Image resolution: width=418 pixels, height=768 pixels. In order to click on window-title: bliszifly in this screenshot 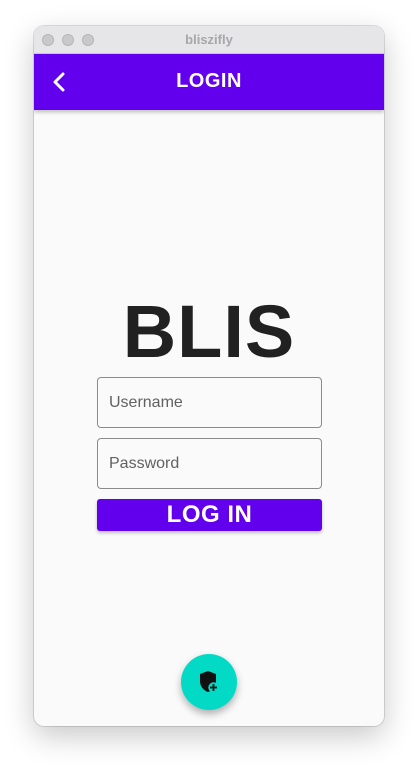, I will do `click(209, 39)`.